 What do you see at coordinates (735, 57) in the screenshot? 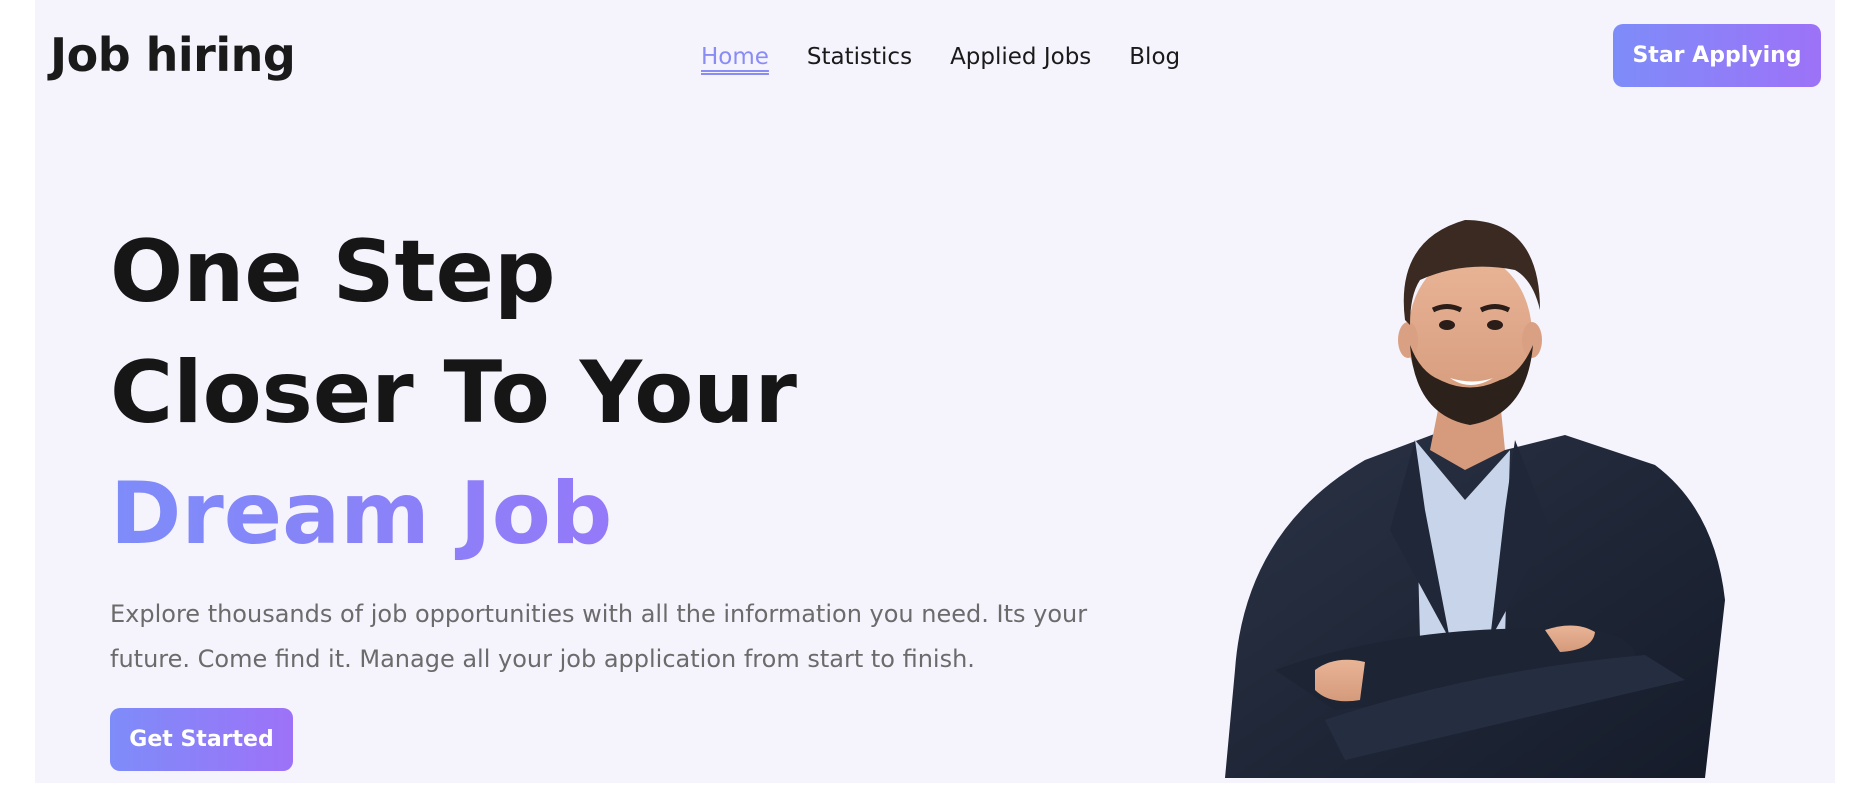
I see `nav-home: Home` at bounding box center [735, 57].